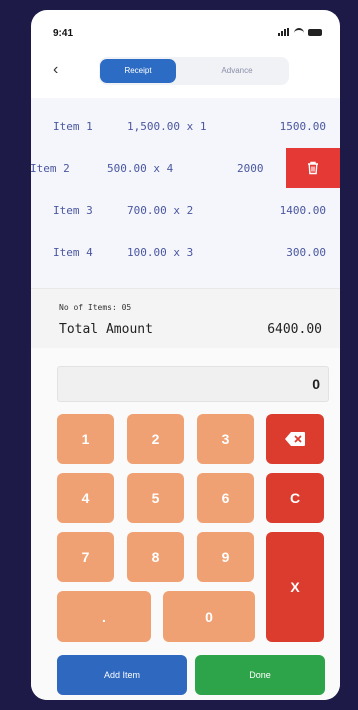  What do you see at coordinates (122, 675) in the screenshot?
I see `add-item-button: Add Item` at bounding box center [122, 675].